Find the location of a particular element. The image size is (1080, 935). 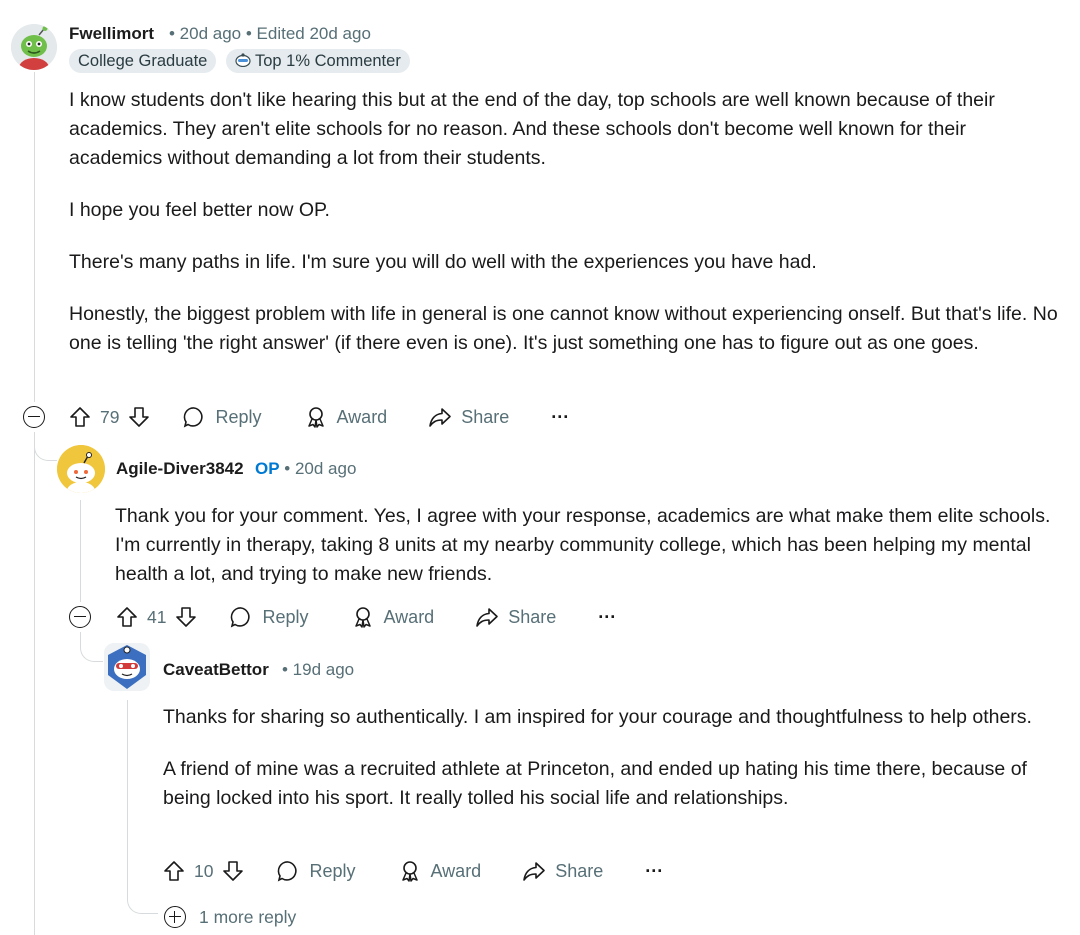

comment-meta: • 19d ago is located at coordinates (318, 669).